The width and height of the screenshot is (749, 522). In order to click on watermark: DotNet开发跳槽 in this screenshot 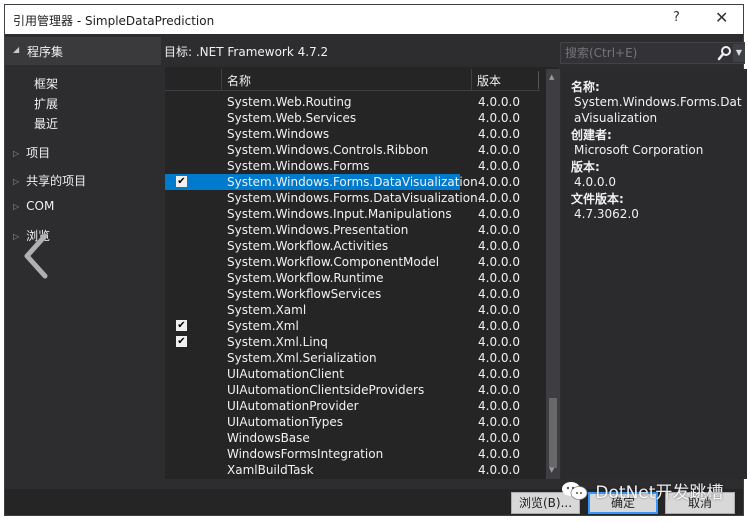, I will do `click(641, 491)`.